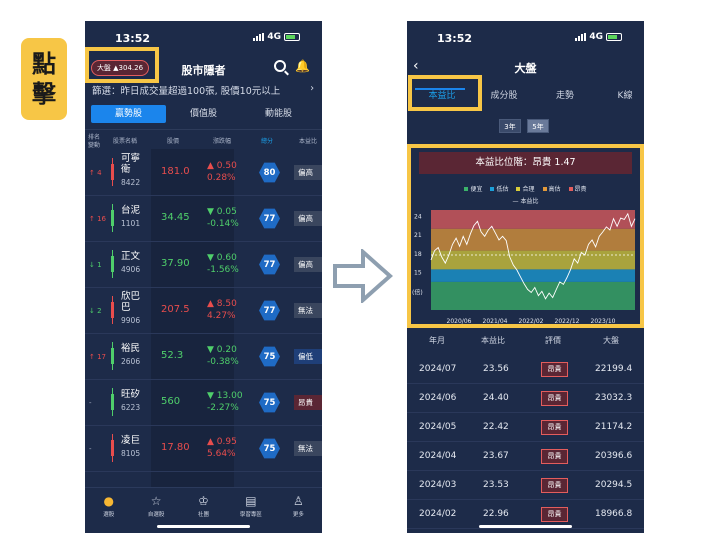 This screenshot has height=555, width=720. I want to click on star-icon: ☆, so click(156, 501).